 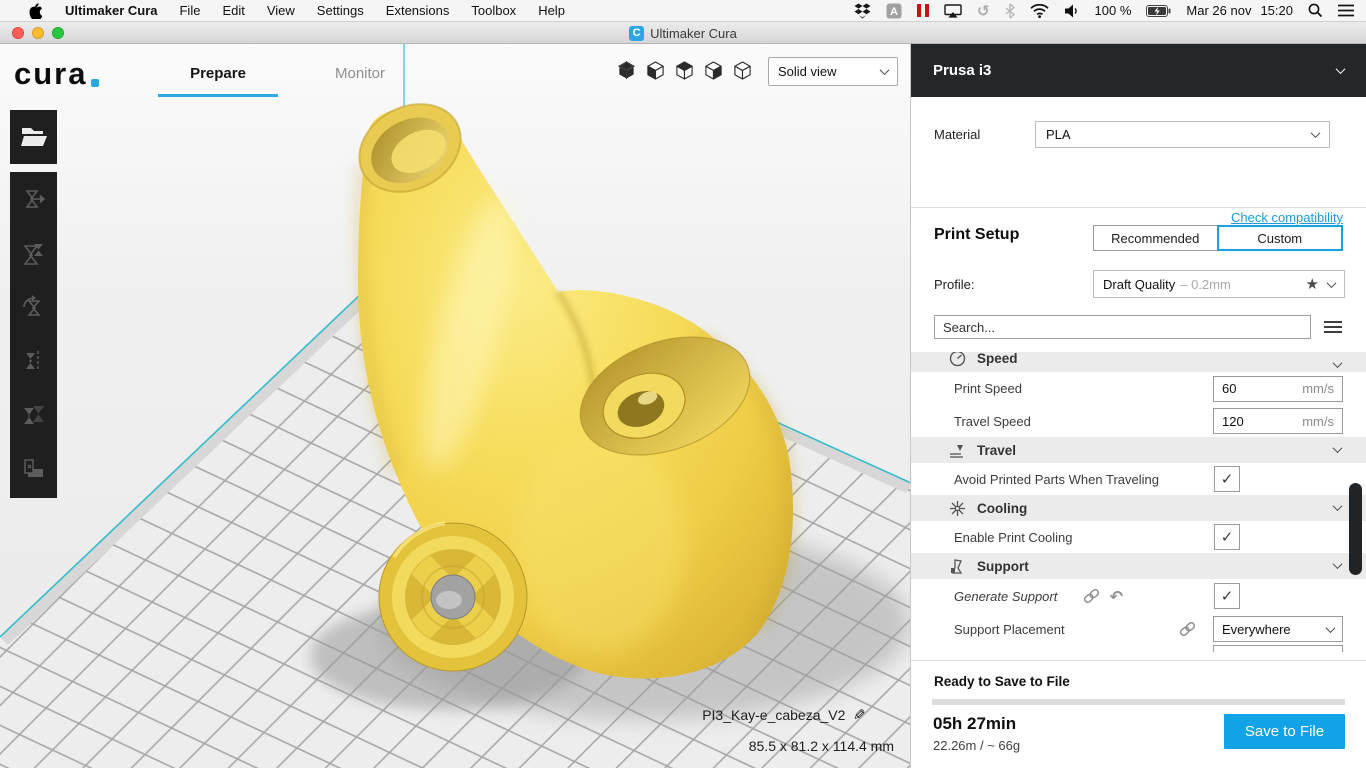 What do you see at coordinates (1138, 596) in the screenshot?
I see `setting-row-generate-support: Generate Support ↶ ✓` at bounding box center [1138, 596].